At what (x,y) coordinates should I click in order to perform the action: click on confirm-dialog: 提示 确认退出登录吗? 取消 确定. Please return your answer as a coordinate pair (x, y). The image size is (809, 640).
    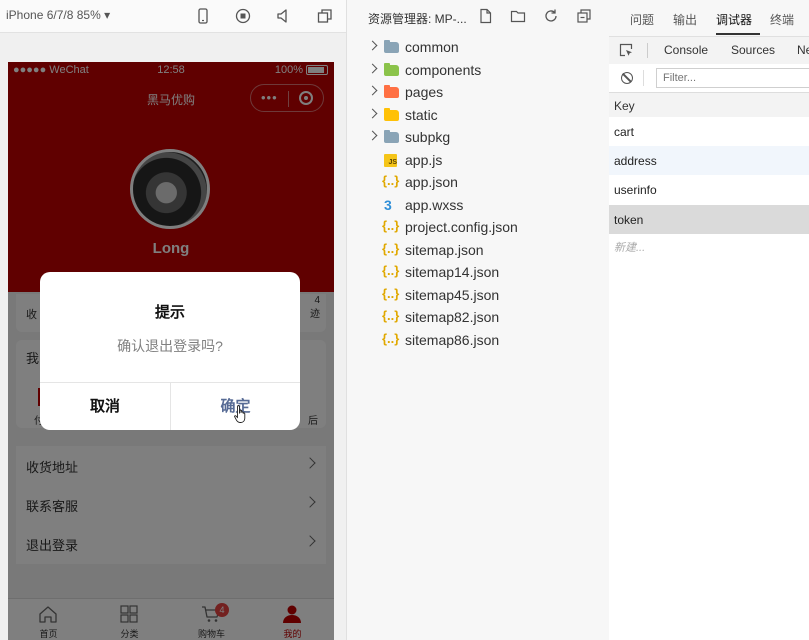
    Looking at the image, I should click on (170, 351).